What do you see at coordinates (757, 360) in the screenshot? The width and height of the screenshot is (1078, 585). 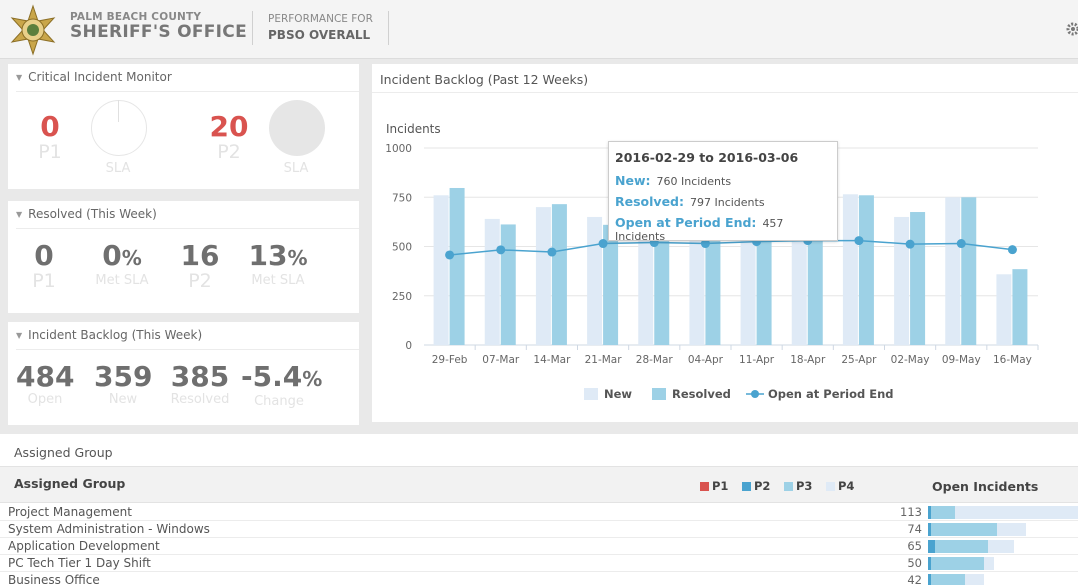 I see `x-tick-label: 11-Apr` at bounding box center [757, 360].